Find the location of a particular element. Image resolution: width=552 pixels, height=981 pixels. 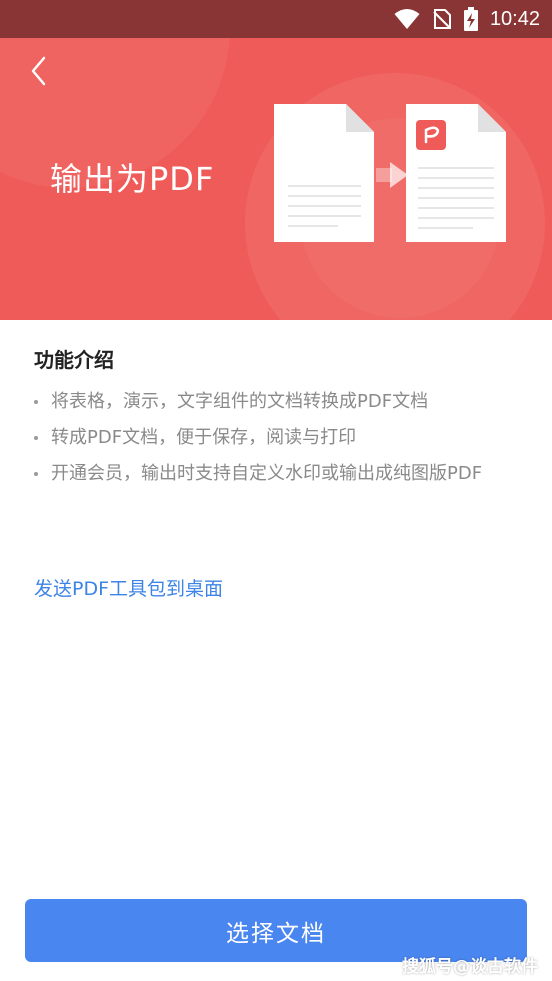

watermark: 搜狐号@谈古软件 is located at coordinates (470, 967).